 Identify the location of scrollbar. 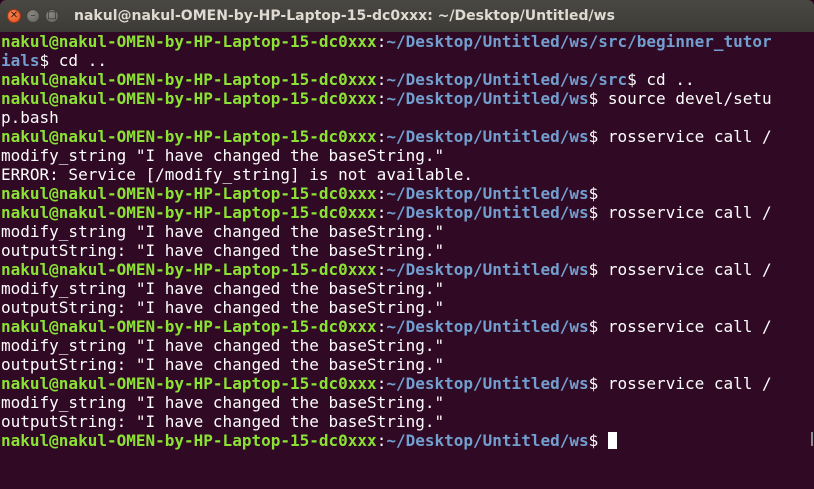
(807, 260).